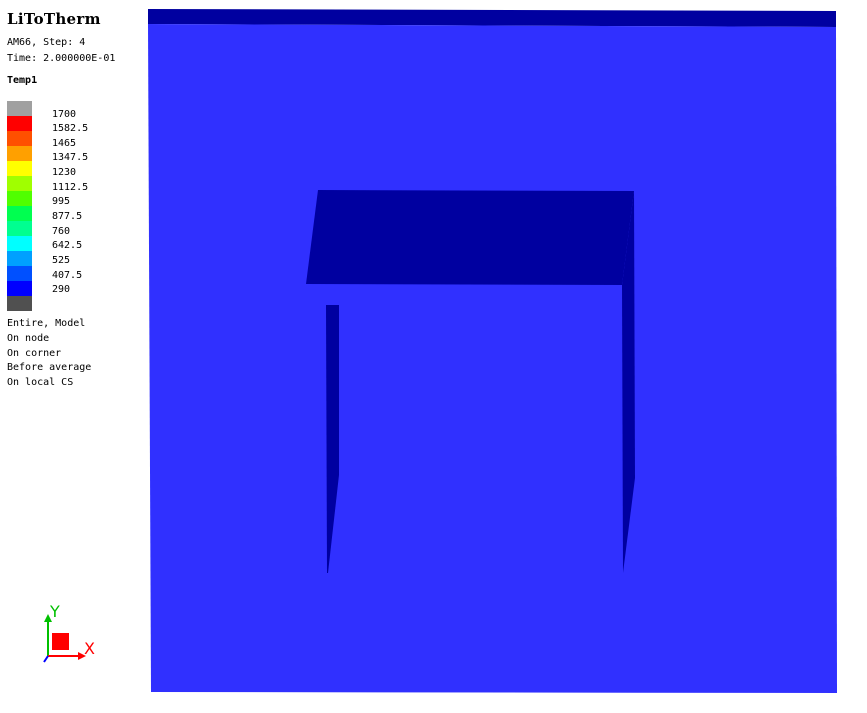 The image size is (867, 713). What do you see at coordinates (34, 353) in the screenshot?
I see `option-line: On corner` at bounding box center [34, 353].